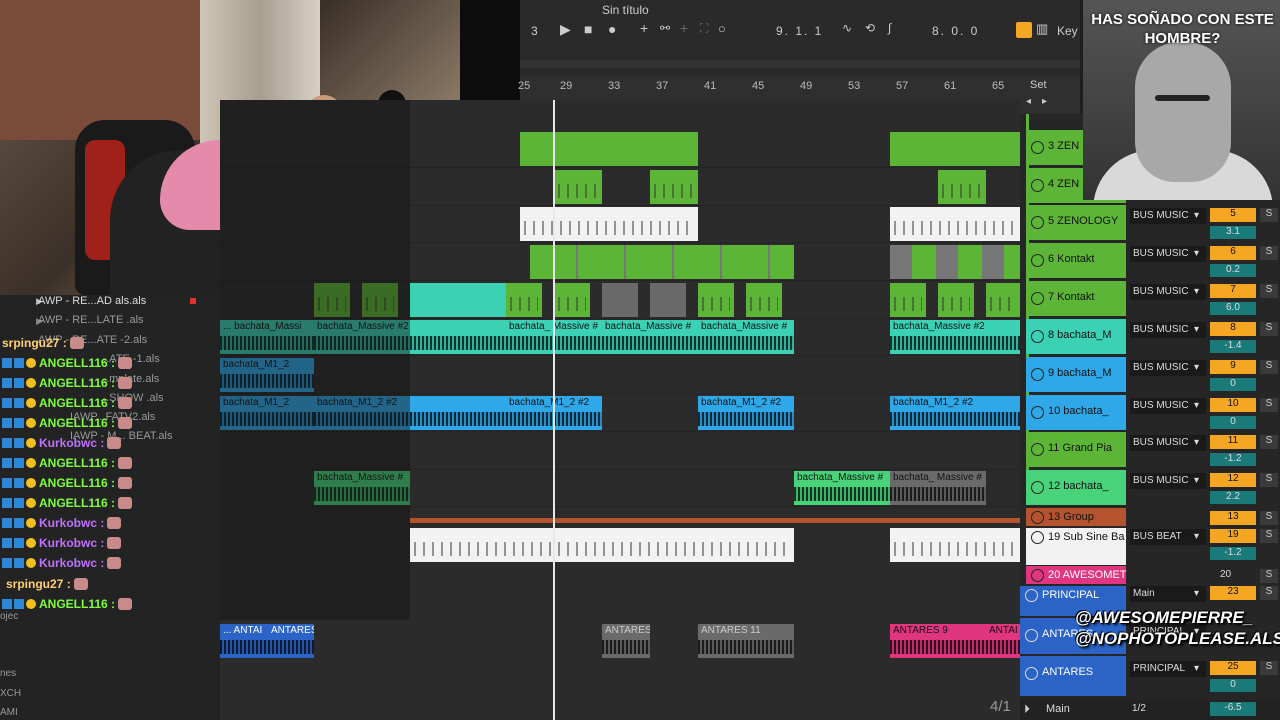 The width and height of the screenshot is (1280, 720). Describe the element at coordinates (1233, 668) in the screenshot. I see `track-number: 25` at that location.